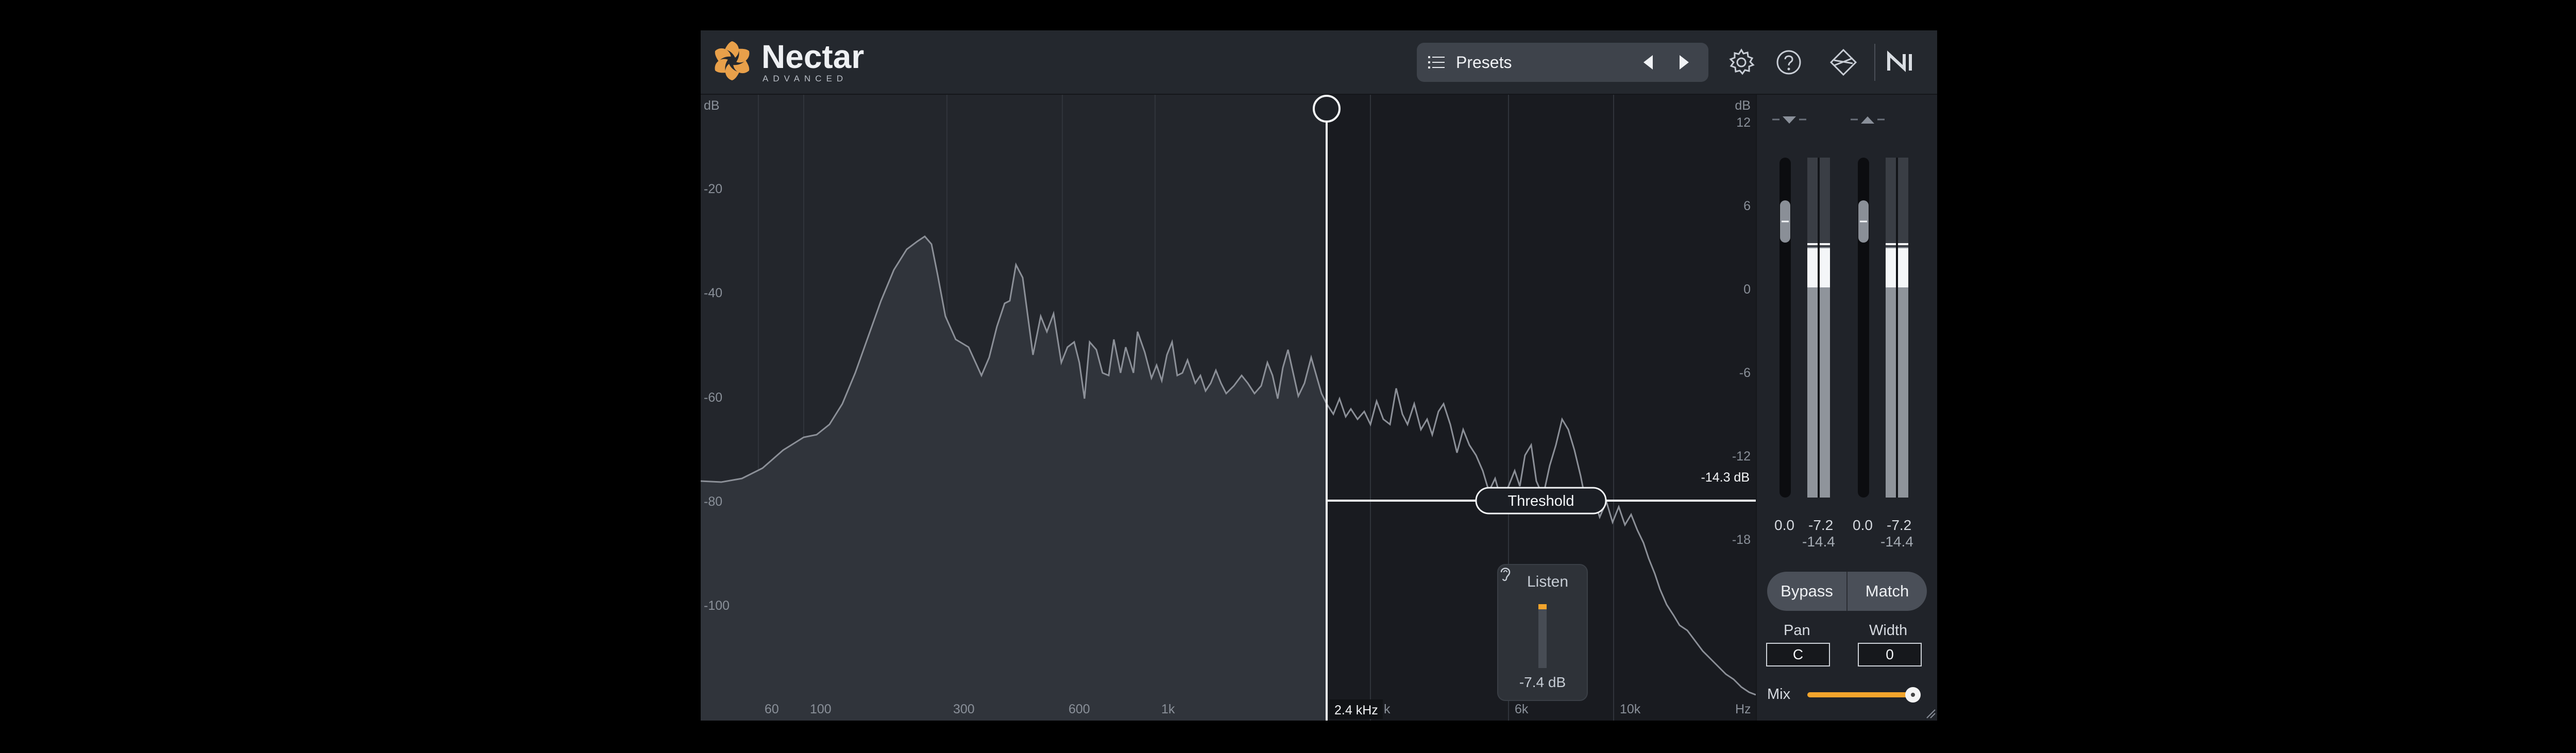  What do you see at coordinates (1896, 542) in the screenshot?
I see `output-rms-value: -14.4` at bounding box center [1896, 542].